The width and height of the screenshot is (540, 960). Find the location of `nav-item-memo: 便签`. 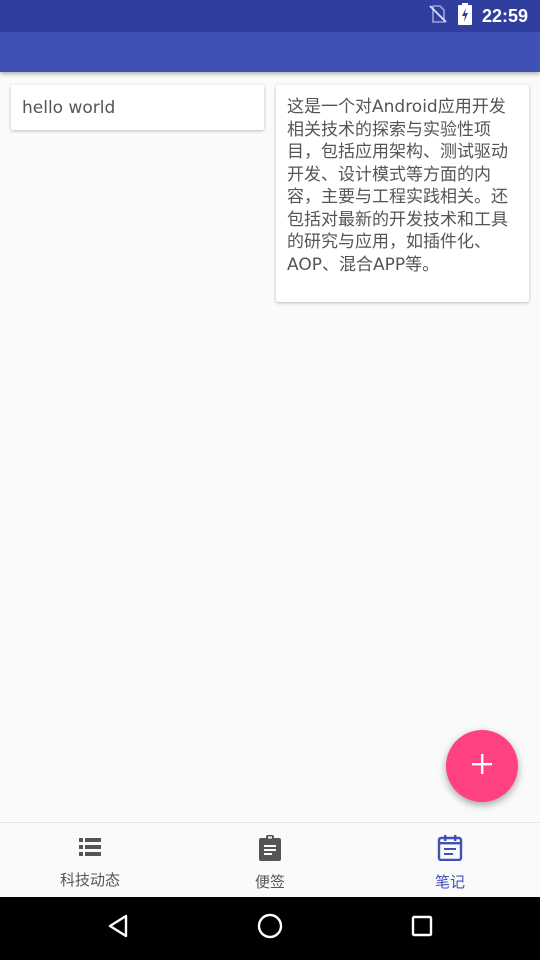

nav-item-memo: 便签 is located at coordinates (270, 860).